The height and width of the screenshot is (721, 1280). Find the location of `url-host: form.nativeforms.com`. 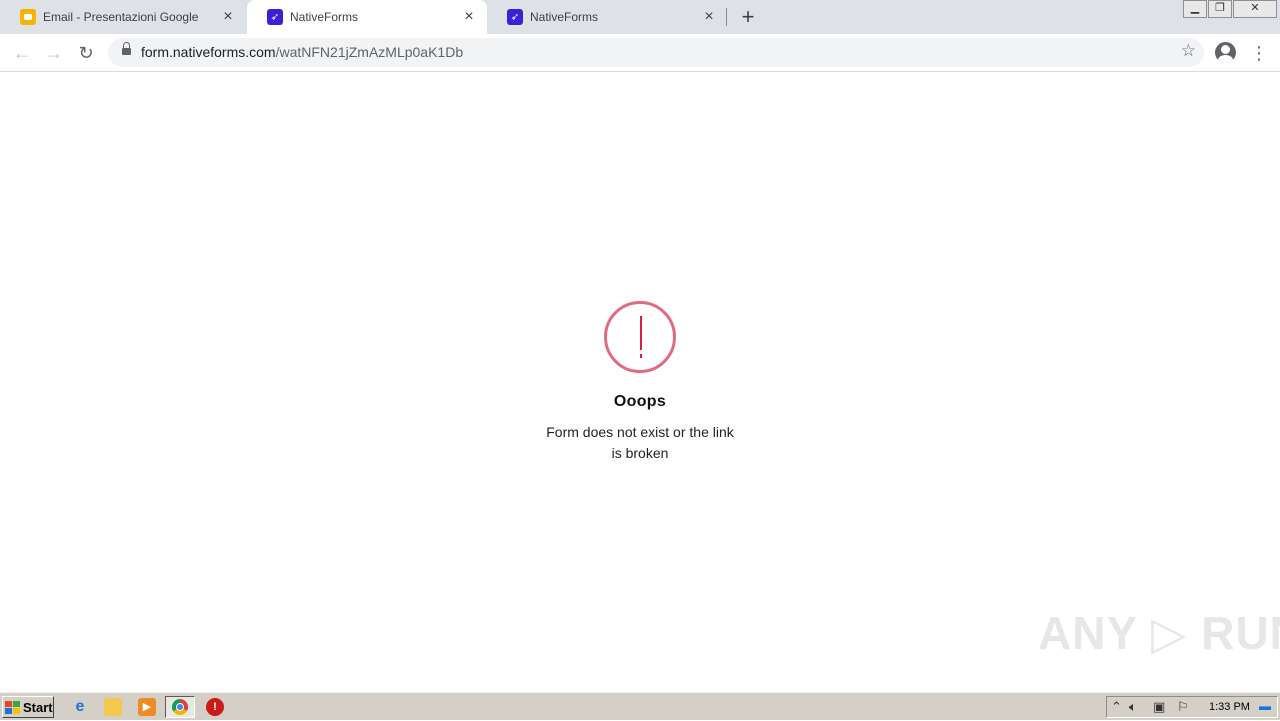

url-host: form.nativeforms.com is located at coordinates (208, 52).